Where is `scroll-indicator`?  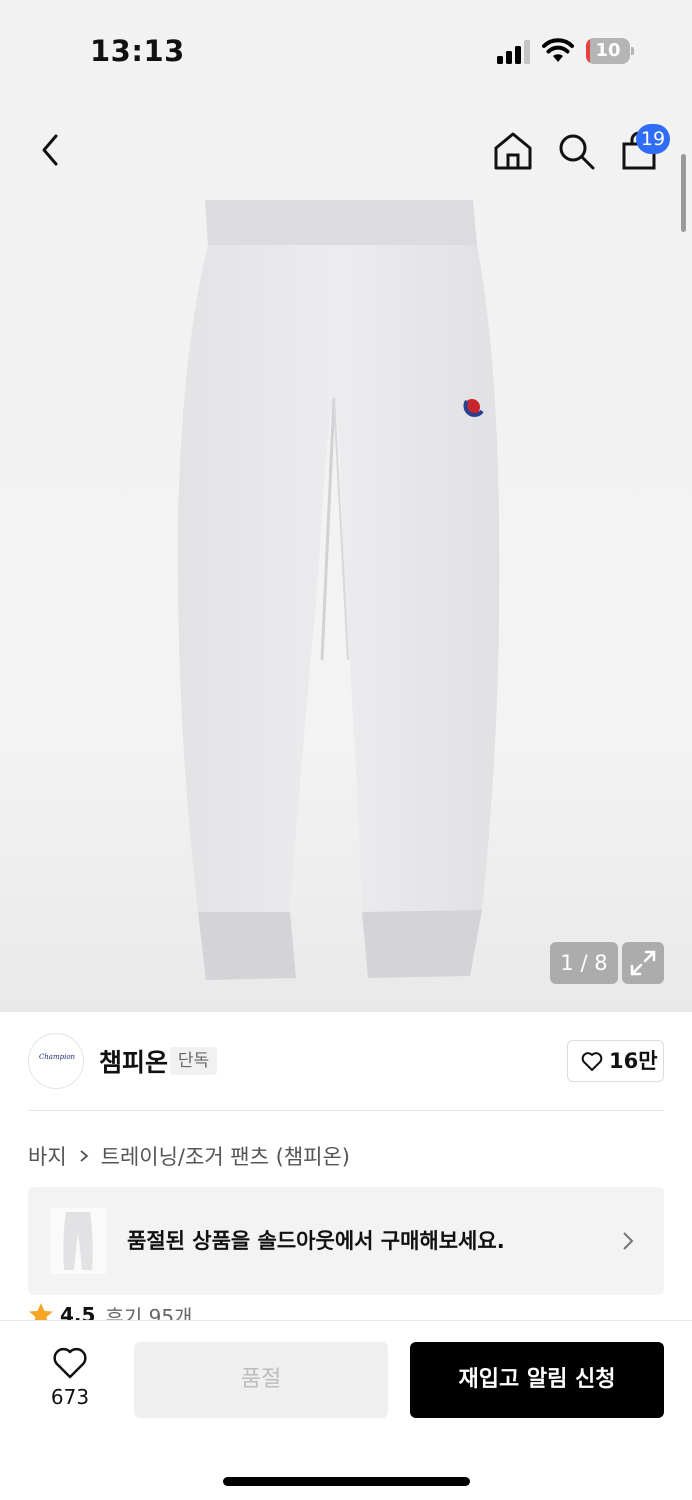 scroll-indicator is located at coordinates (683, 193).